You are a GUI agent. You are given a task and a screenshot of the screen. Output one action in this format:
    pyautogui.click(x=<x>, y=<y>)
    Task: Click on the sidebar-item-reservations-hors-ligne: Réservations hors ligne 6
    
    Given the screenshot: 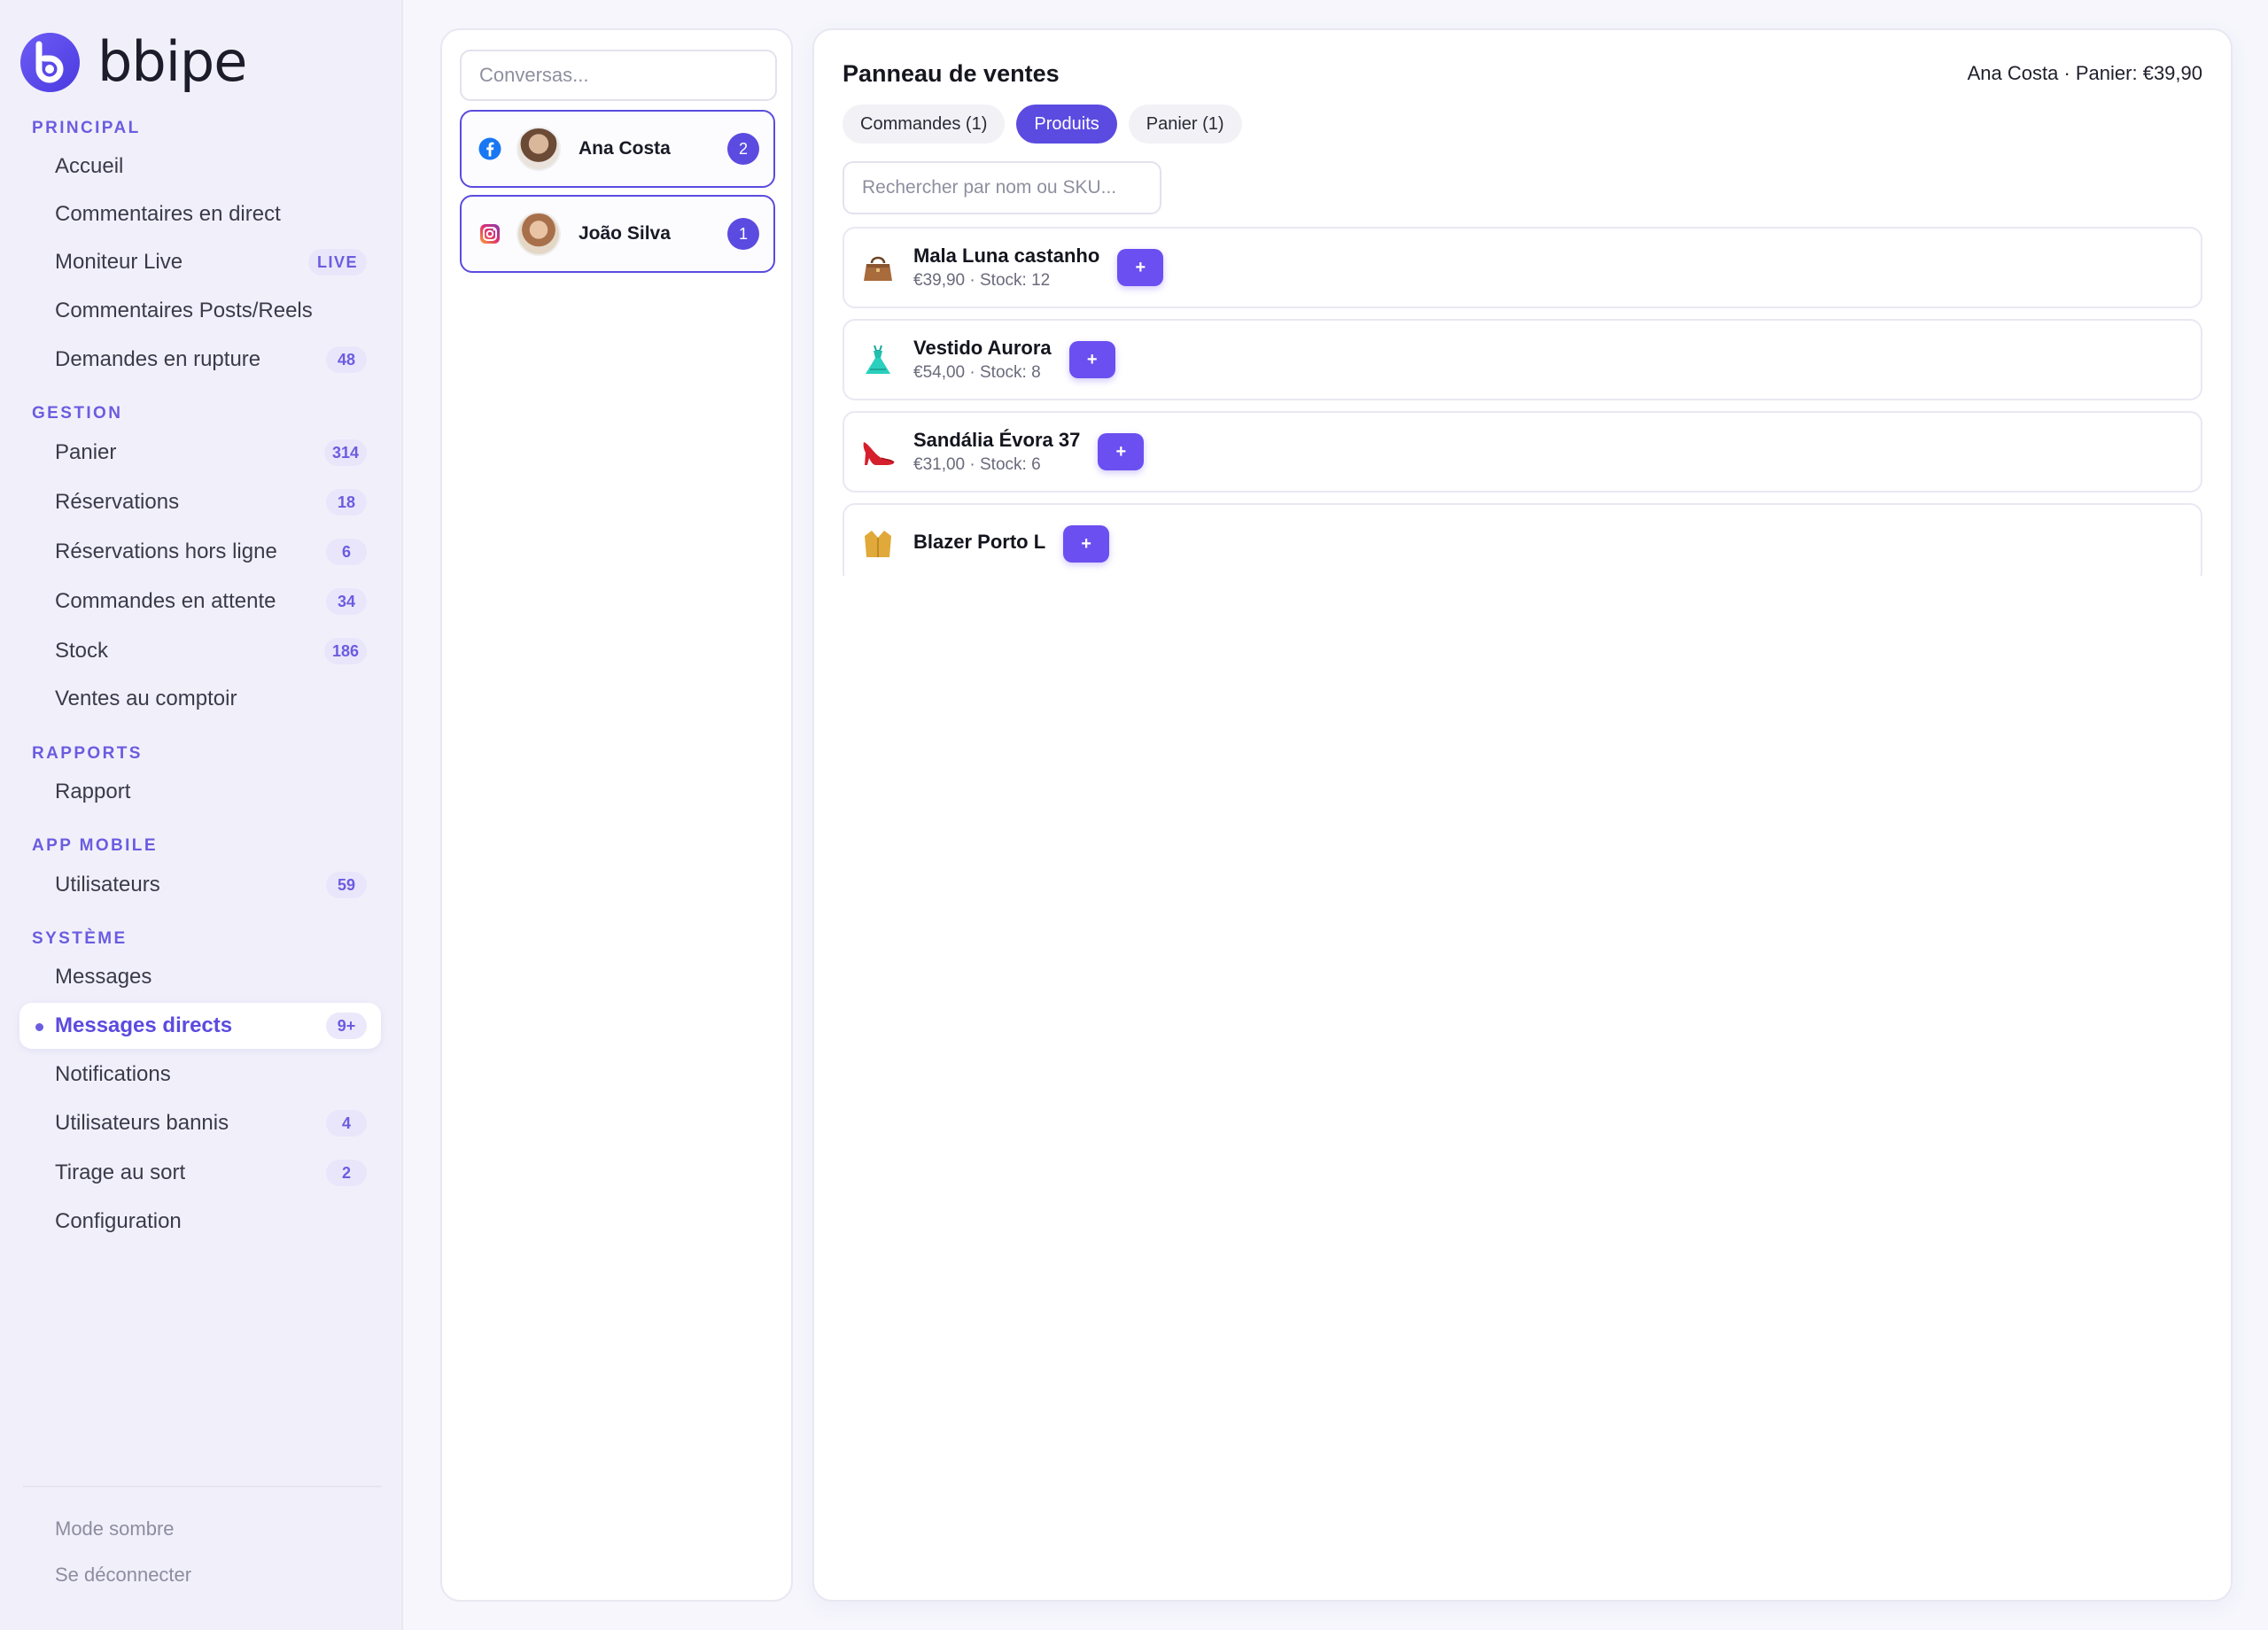 What is the action you would take?
    pyautogui.click(x=200, y=552)
    